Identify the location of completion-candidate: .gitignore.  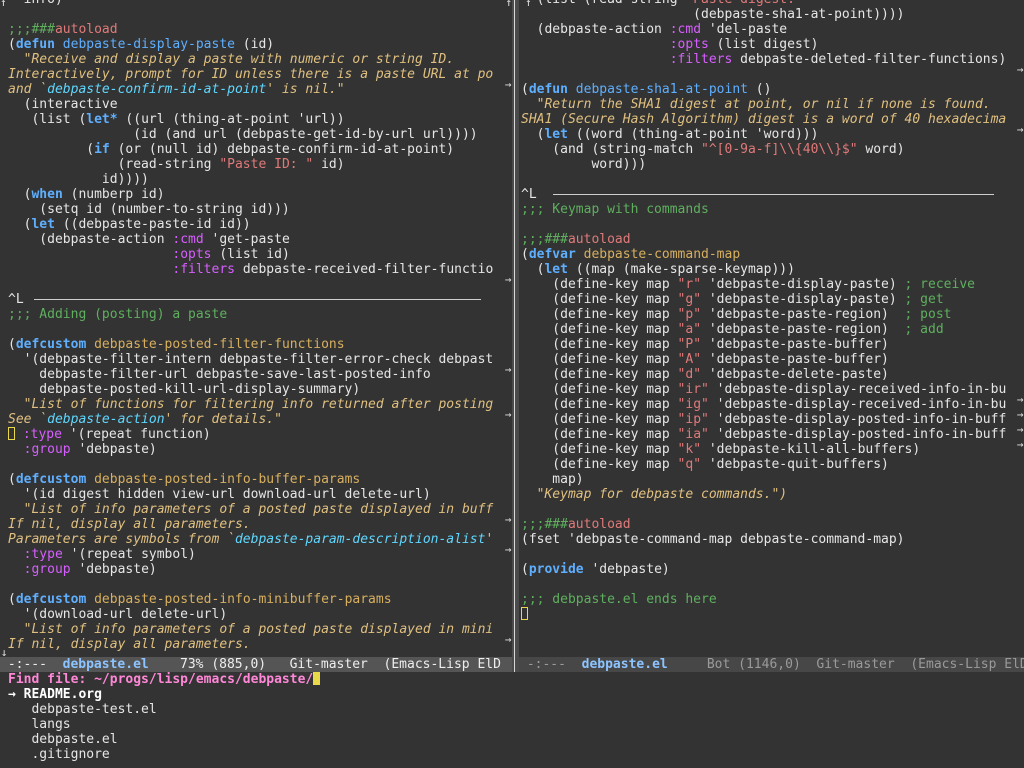
(512, 754).